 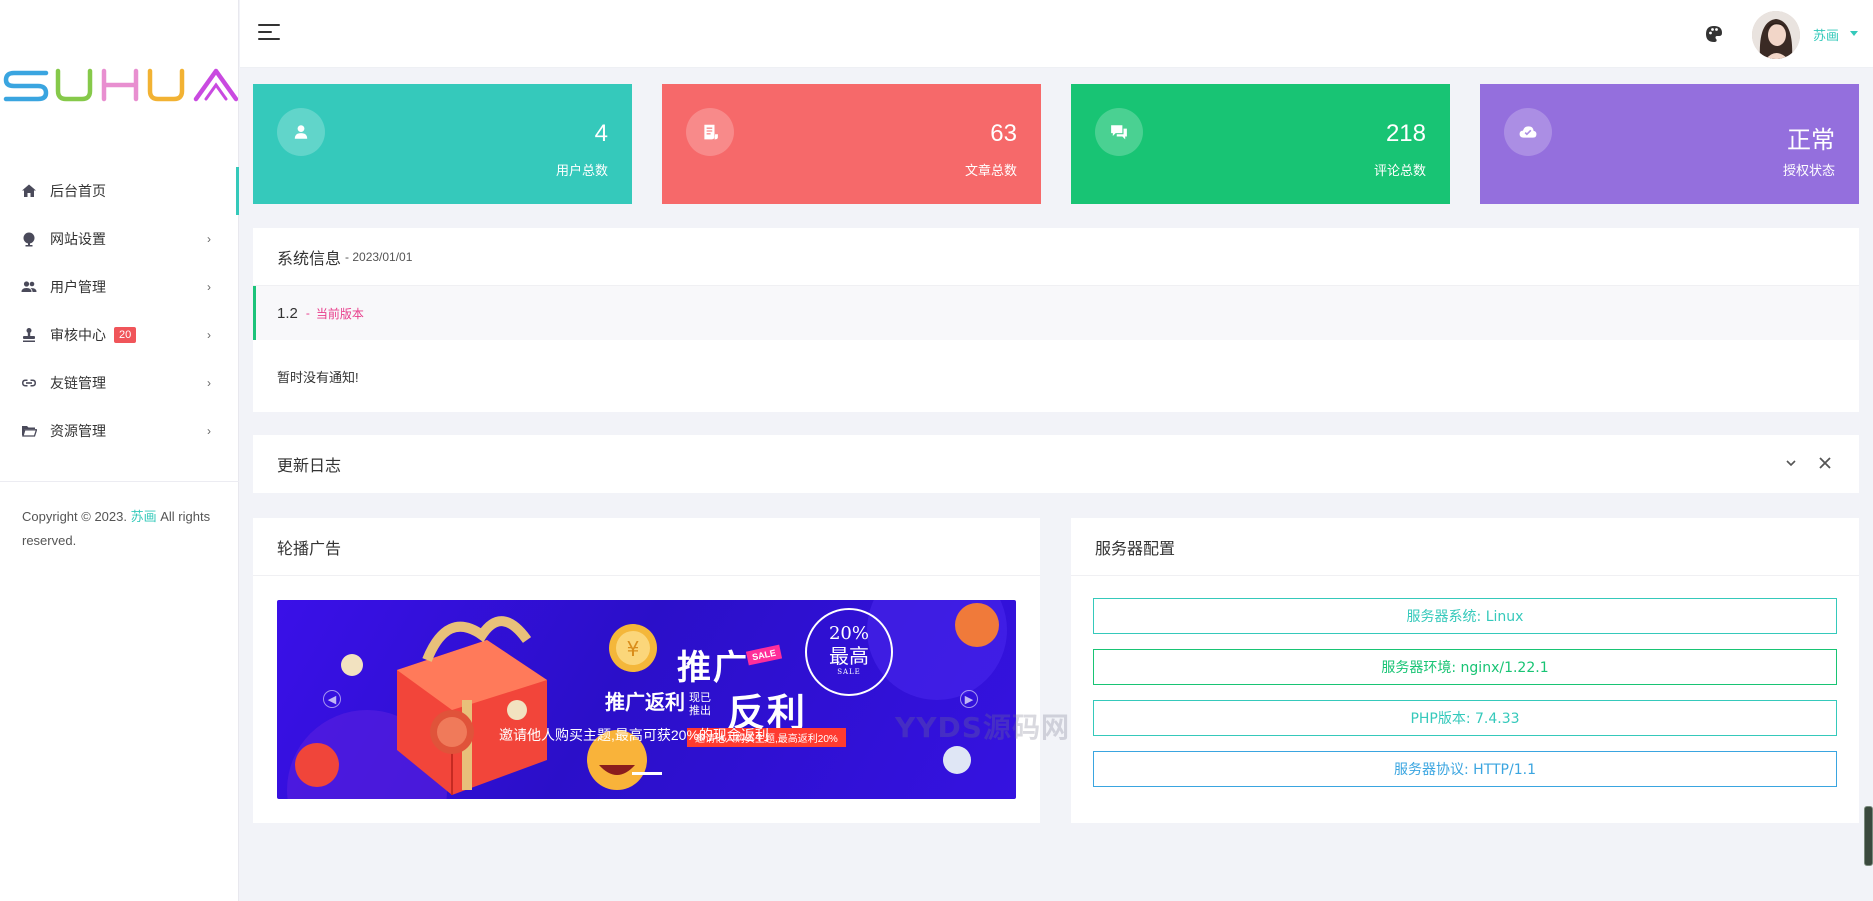 What do you see at coordinates (851, 144) in the screenshot?
I see `stat-card-articles: 63 文章总数` at bounding box center [851, 144].